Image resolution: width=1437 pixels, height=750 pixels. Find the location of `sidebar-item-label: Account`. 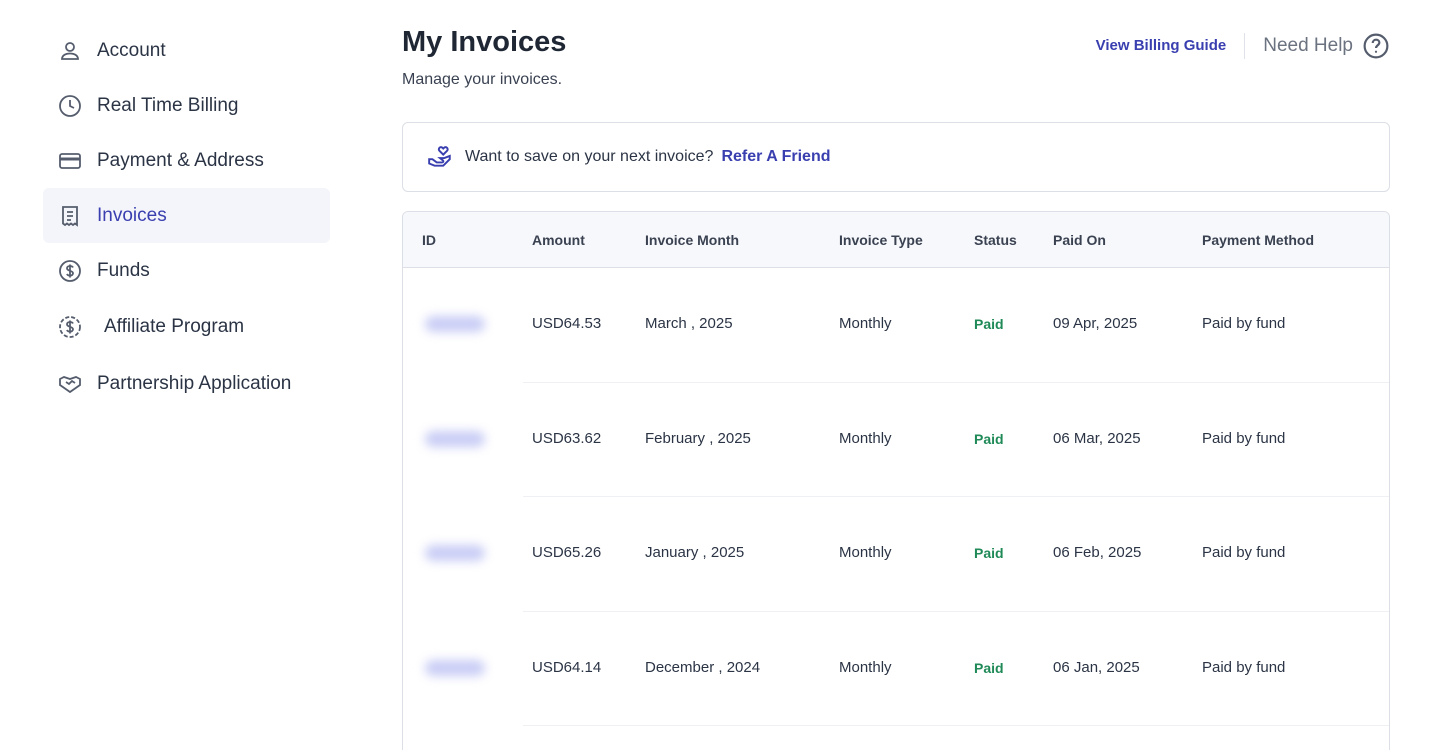

sidebar-item-label: Account is located at coordinates (131, 50).